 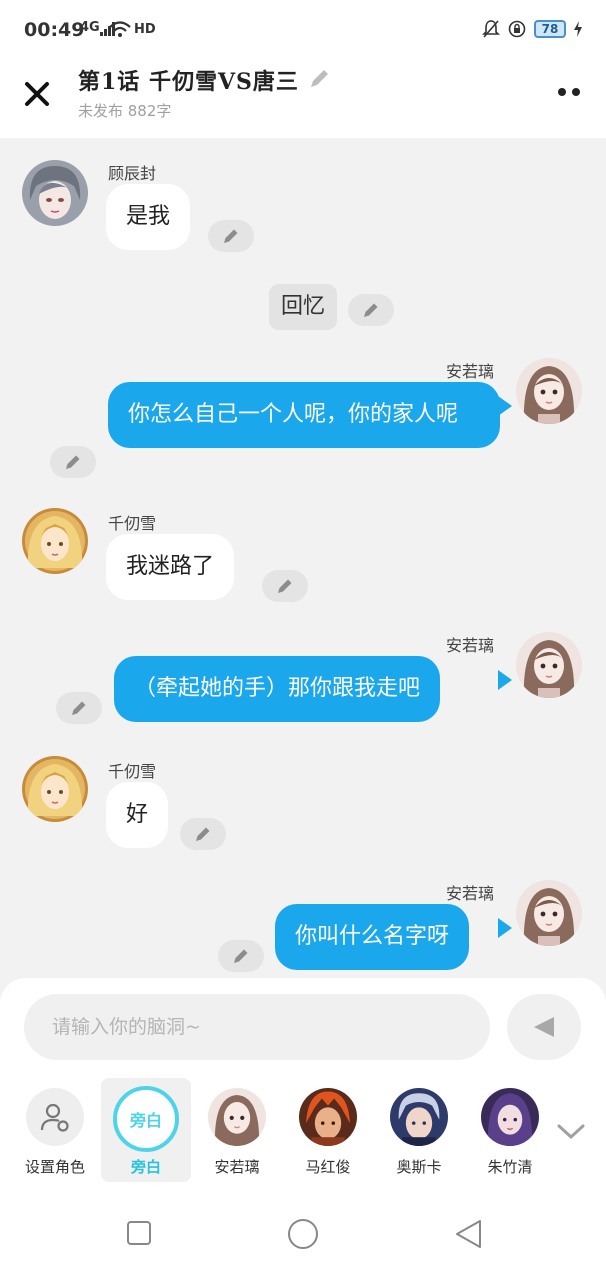 What do you see at coordinates (491, 29) in the screenshot?
I see `mute-bell-icon` at bounding box center [491, 29].